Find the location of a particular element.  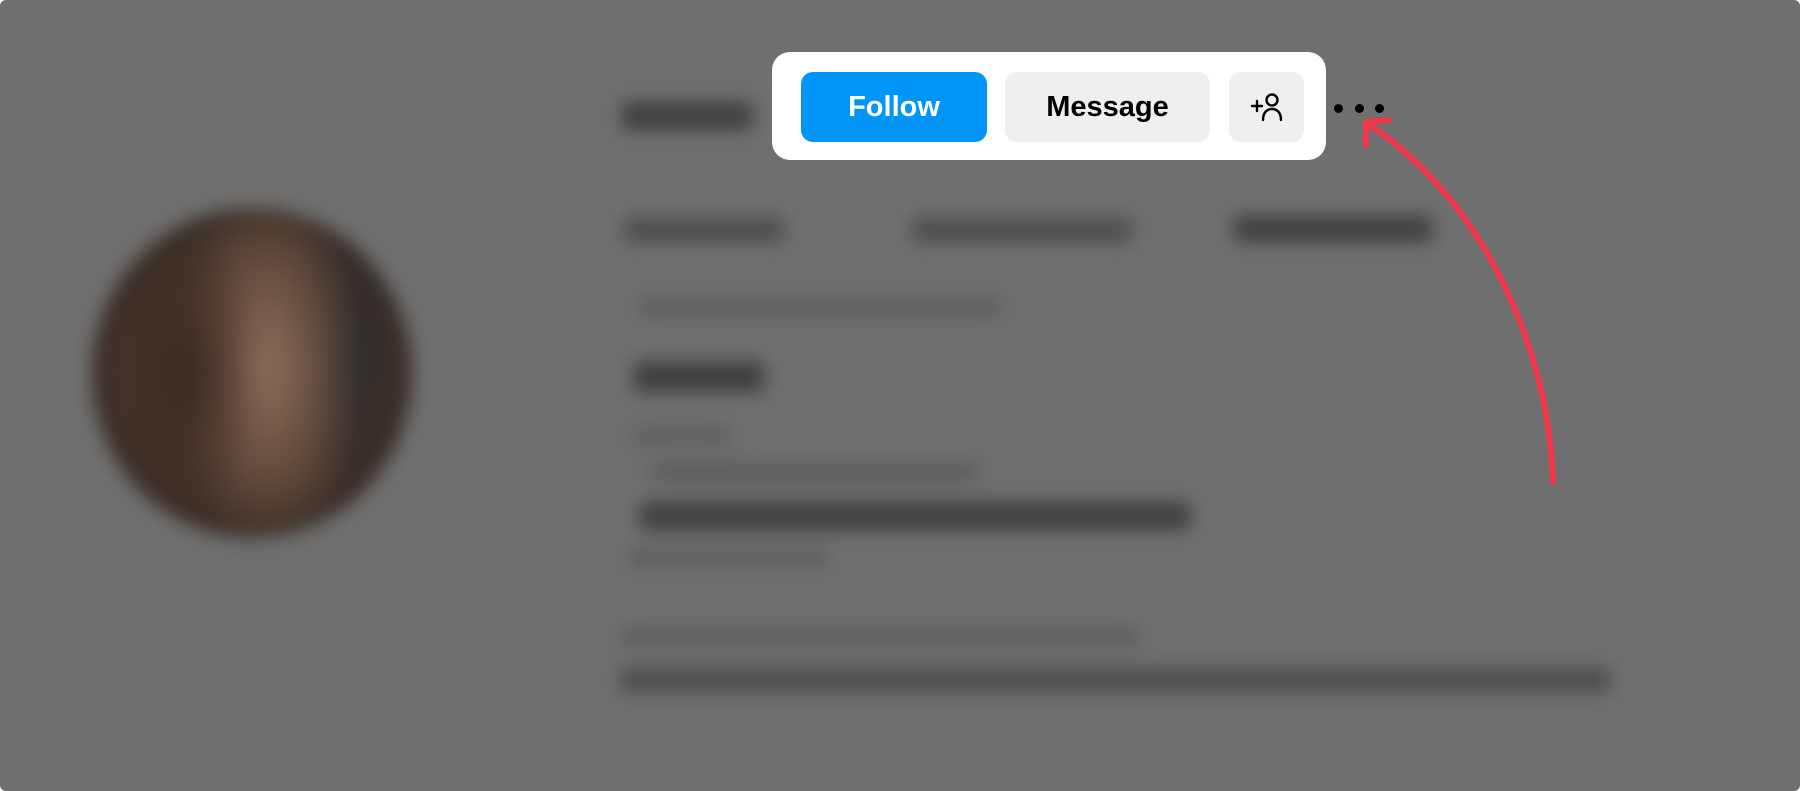

more-options-button is located at coordinates (1359, 108).